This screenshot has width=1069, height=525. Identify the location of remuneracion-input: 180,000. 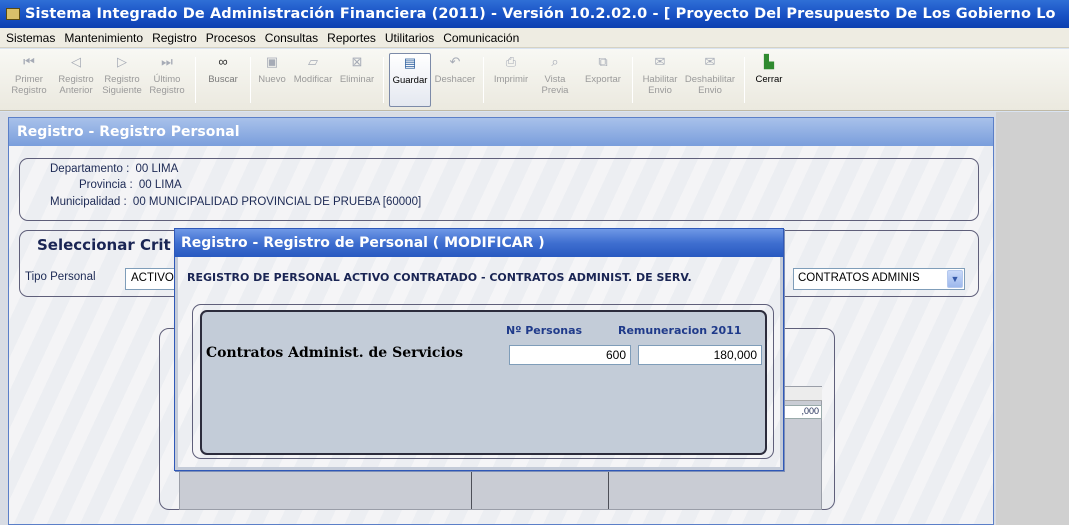
(700, 355).